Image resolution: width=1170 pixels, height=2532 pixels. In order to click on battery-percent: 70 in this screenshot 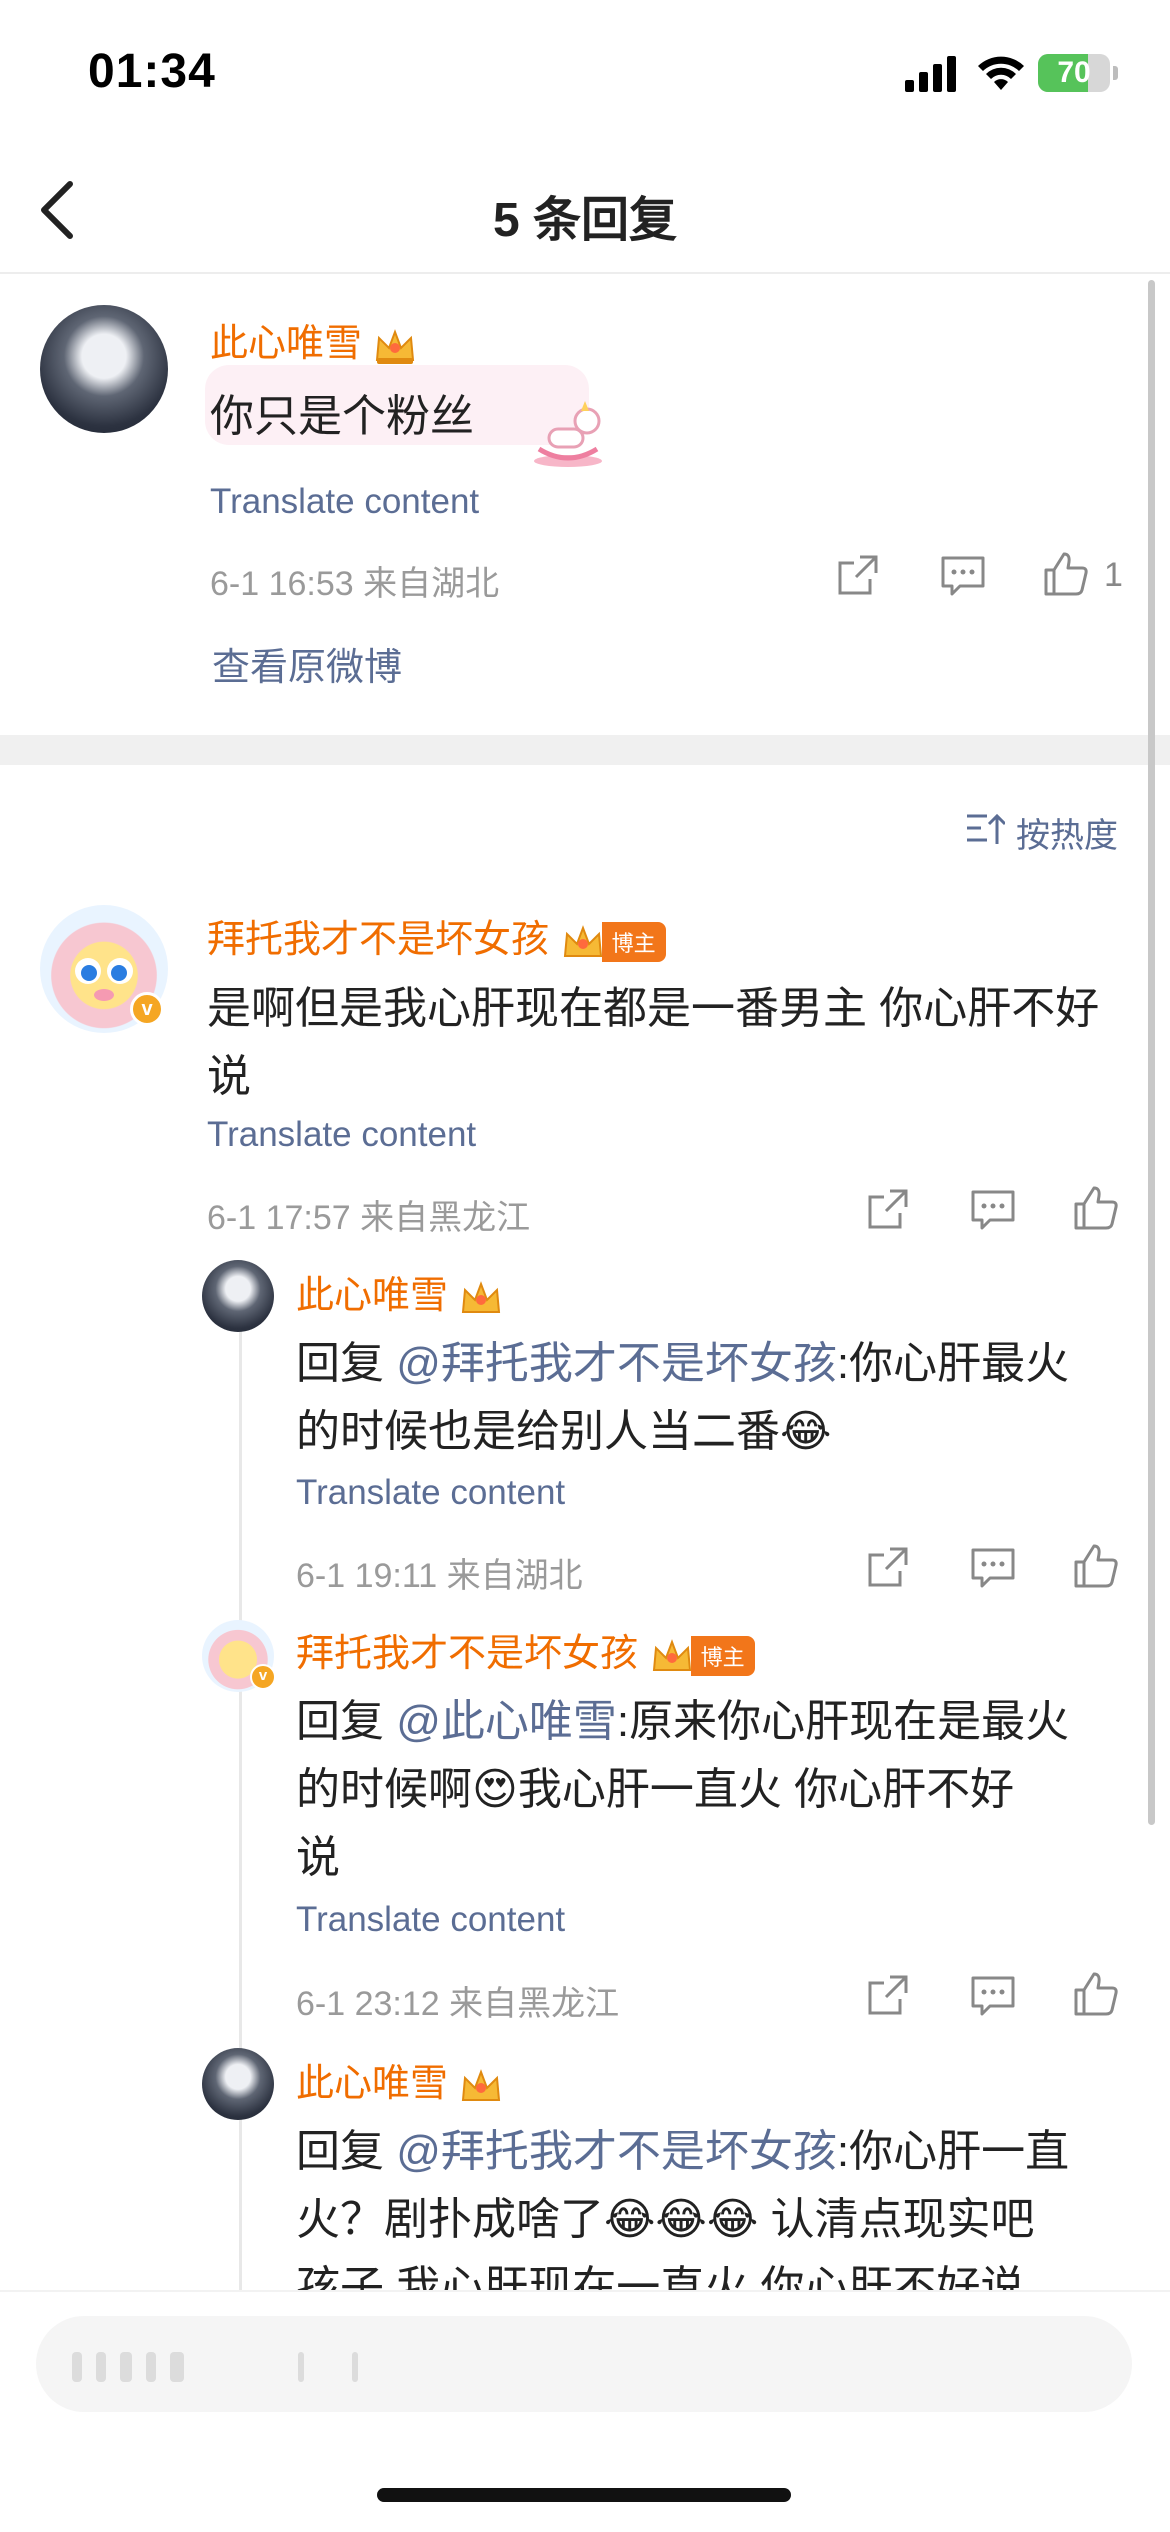, I will do `click(1074, 72)`.